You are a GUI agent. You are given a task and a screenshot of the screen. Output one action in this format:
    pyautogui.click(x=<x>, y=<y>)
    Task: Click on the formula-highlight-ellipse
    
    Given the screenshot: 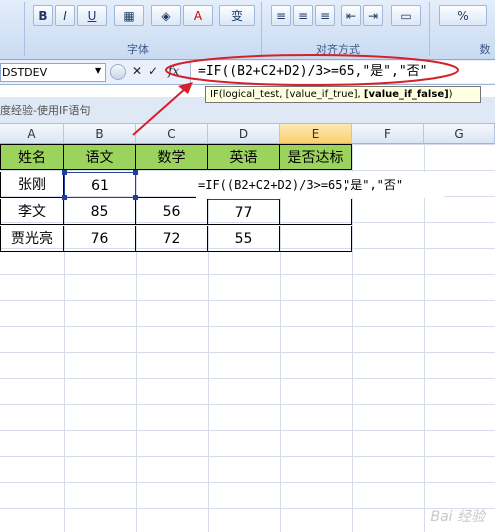 What is the action you would take?
    pyautogui.click(x=312, y=70)
    